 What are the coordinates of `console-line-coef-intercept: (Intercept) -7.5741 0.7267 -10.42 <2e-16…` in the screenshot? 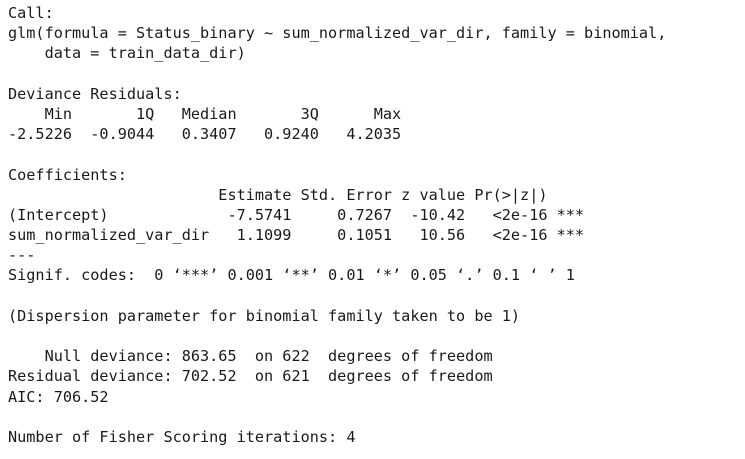 It's located at (296, 214).